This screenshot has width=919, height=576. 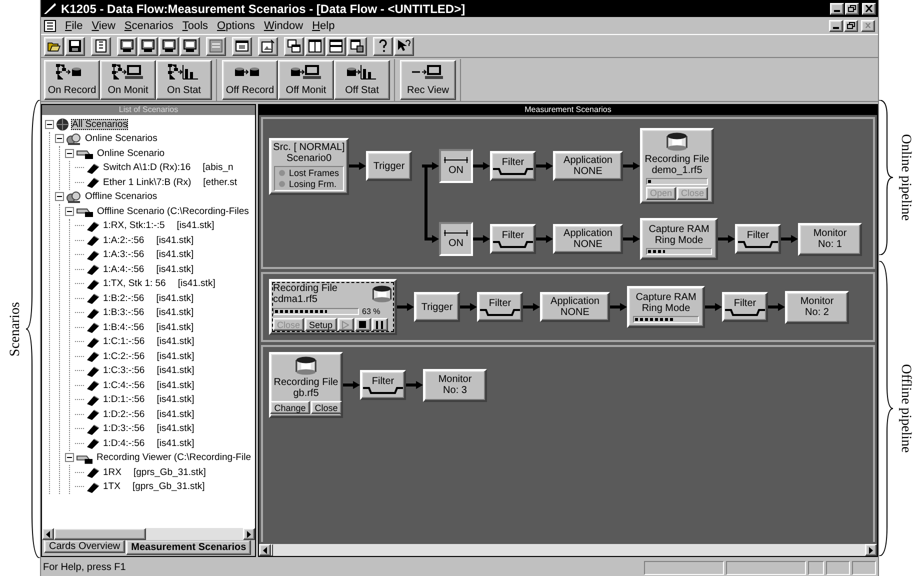 I want to click on tree-item: Offline Scenarios, so click(x=121, y=196).